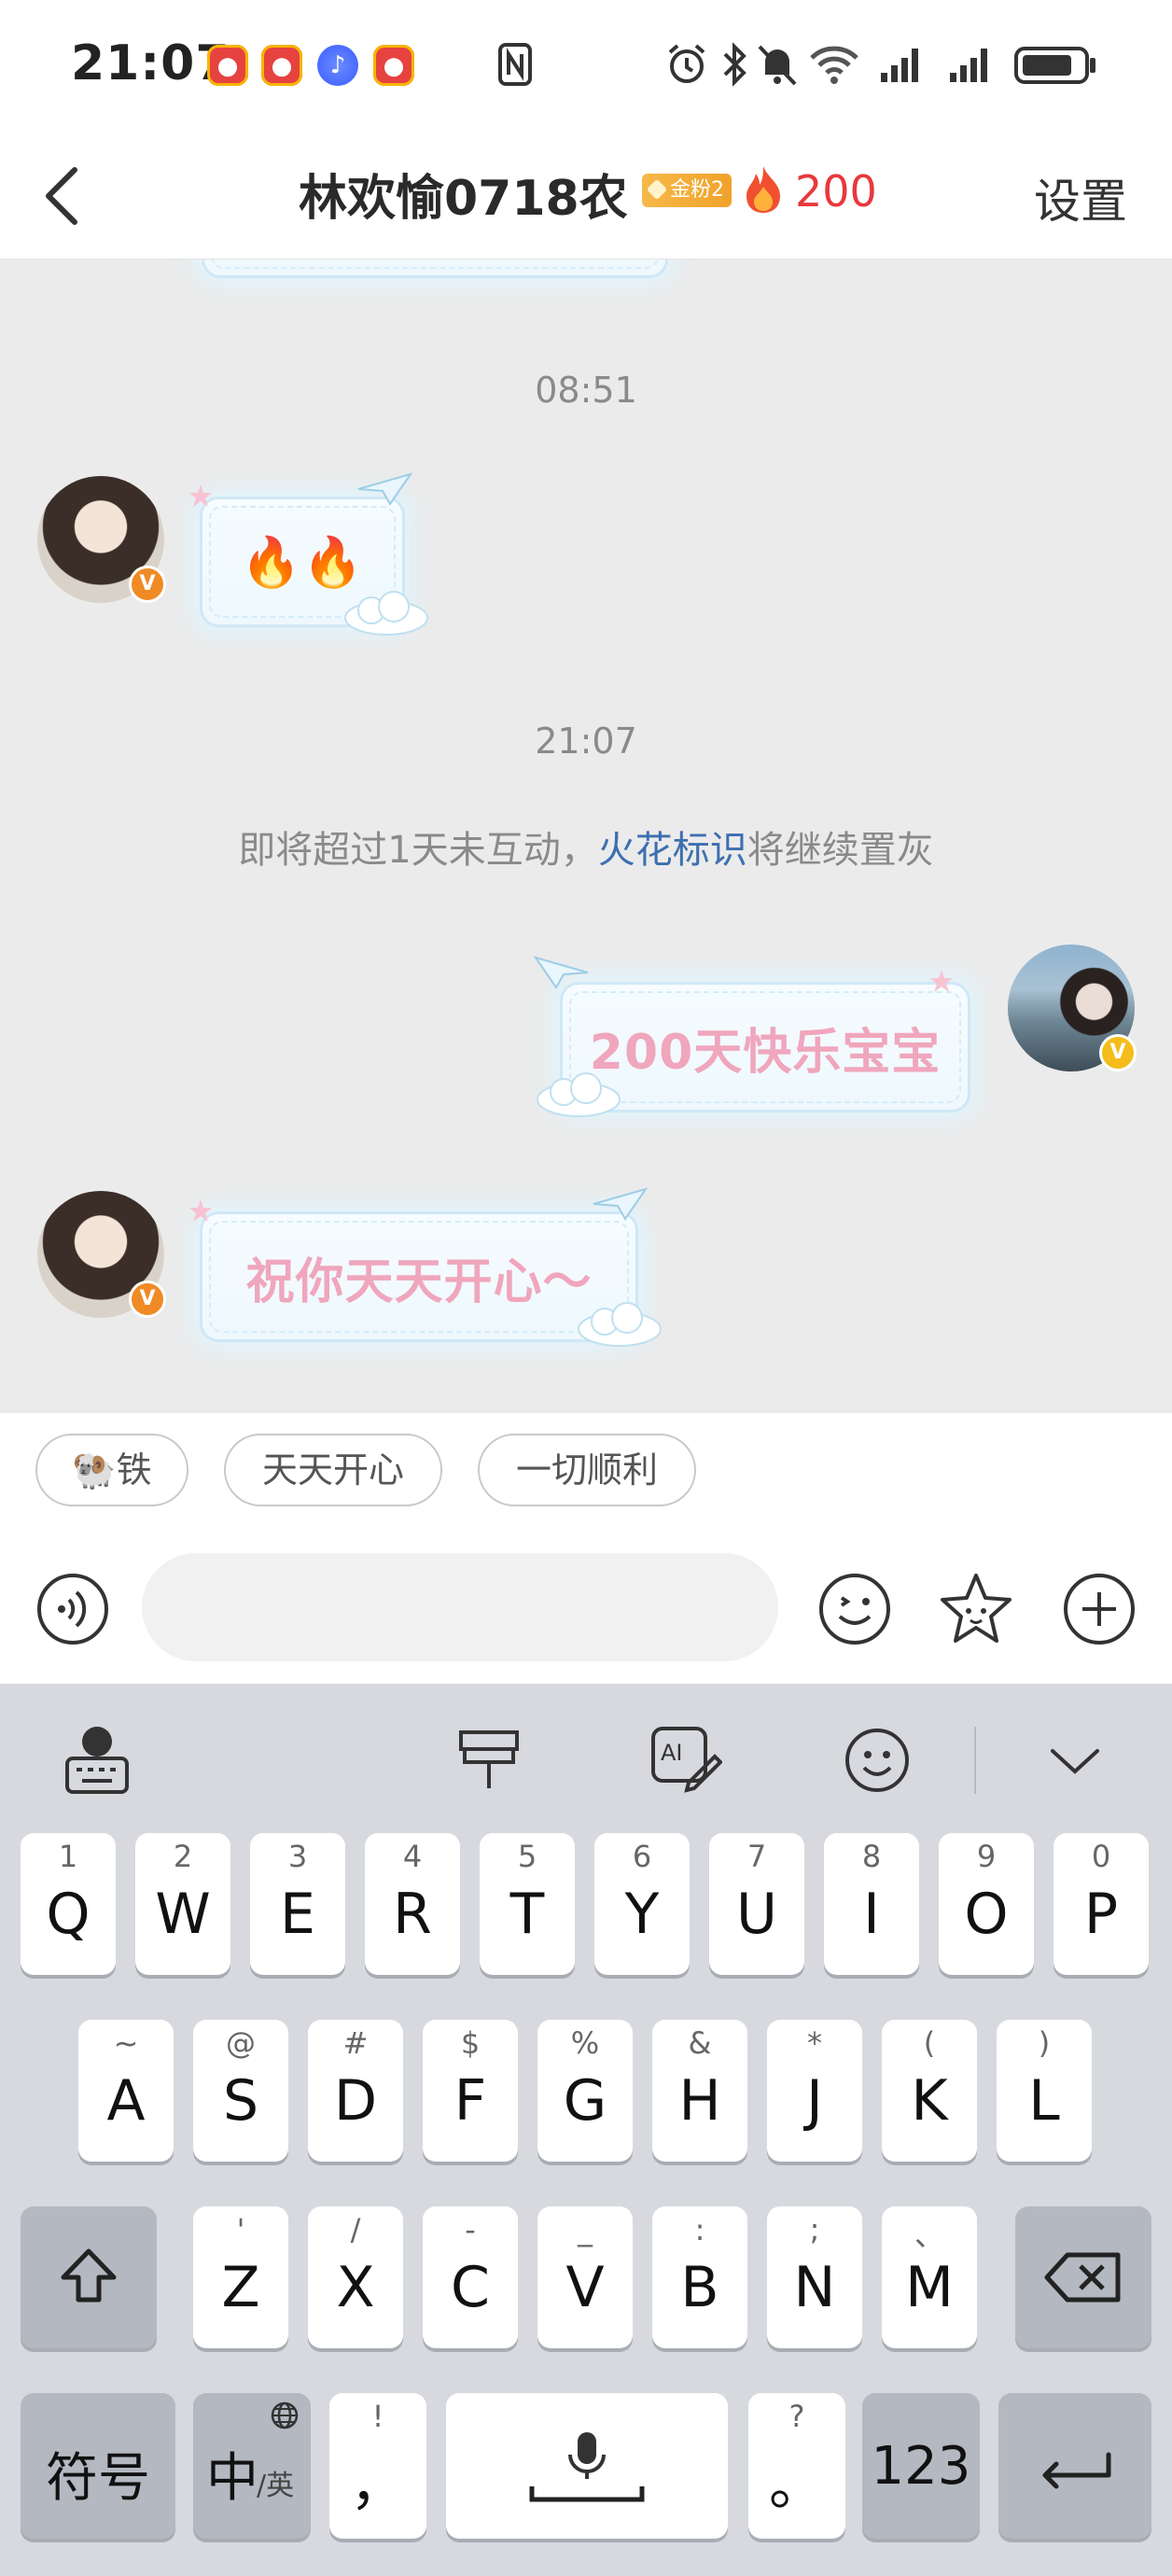  What do you see at coordinates (585, 2277) in the screenshot?
I see `key: _ V` at bounding box center [585, 2277].